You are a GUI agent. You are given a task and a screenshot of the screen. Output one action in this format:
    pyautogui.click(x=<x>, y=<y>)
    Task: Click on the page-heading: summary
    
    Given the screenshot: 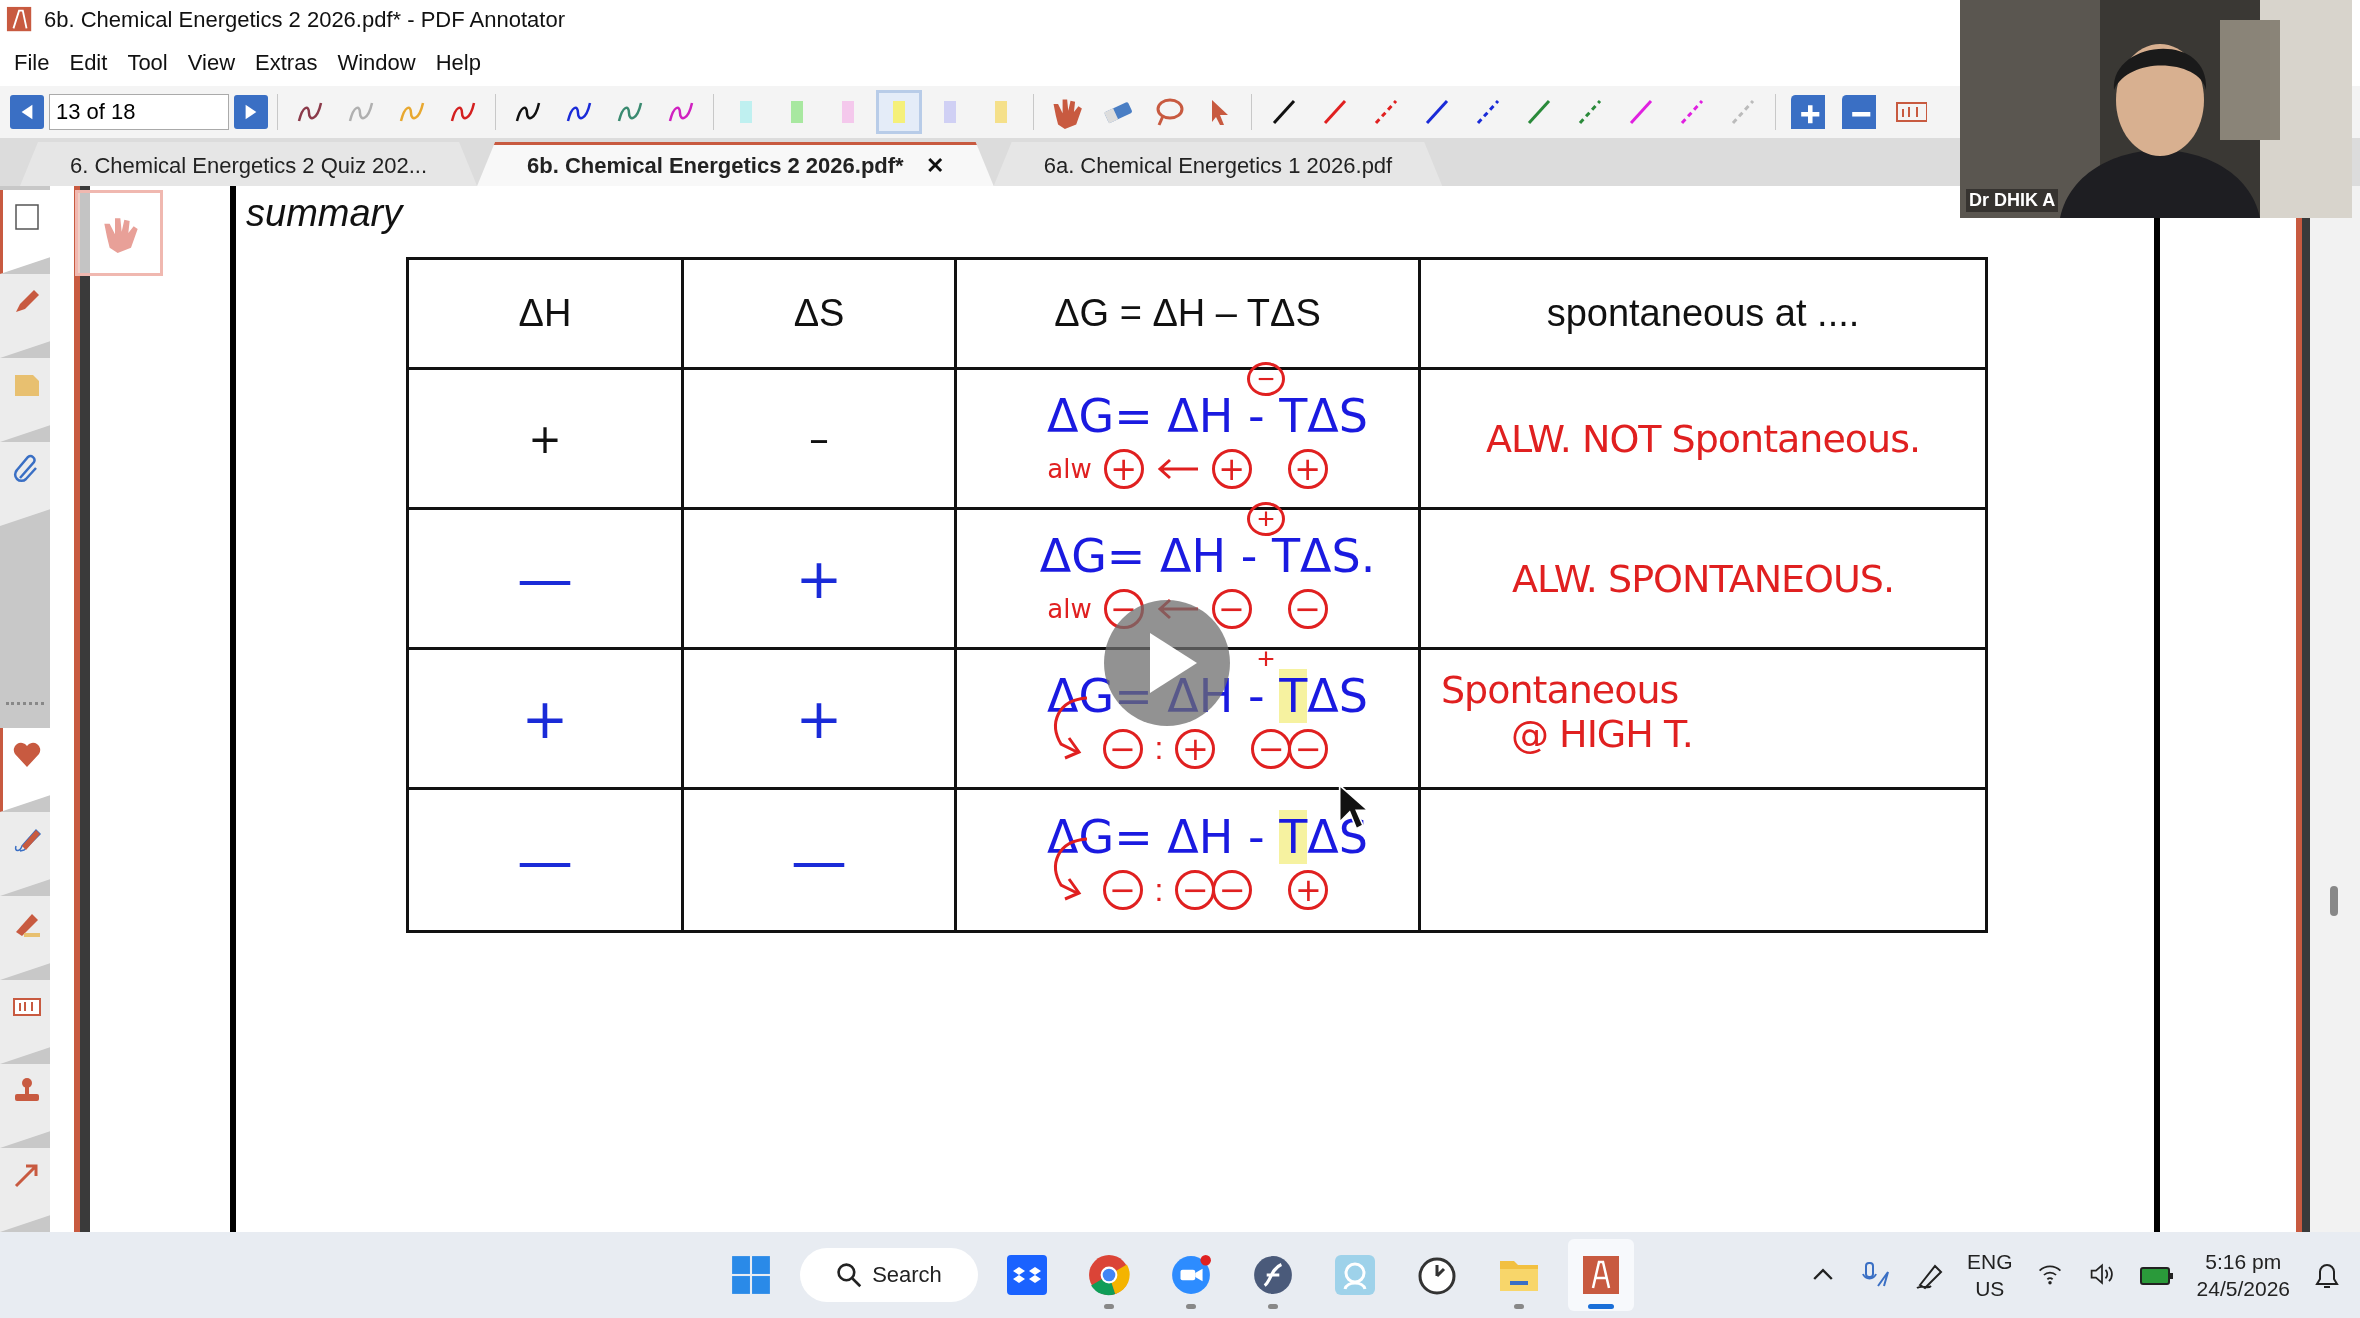 What is the action you would take?
    pyautogui.click(x=324, y=213)
    